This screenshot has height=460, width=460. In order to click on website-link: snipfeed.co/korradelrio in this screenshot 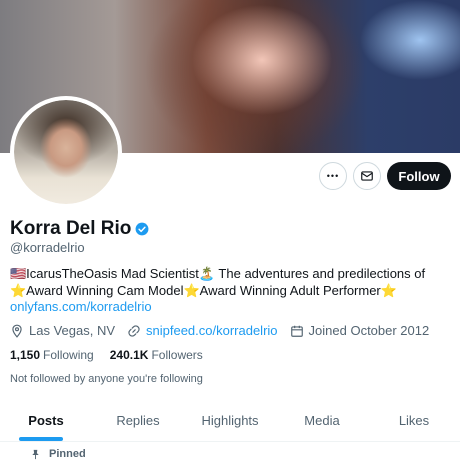, I will do `click(212, 330)`.